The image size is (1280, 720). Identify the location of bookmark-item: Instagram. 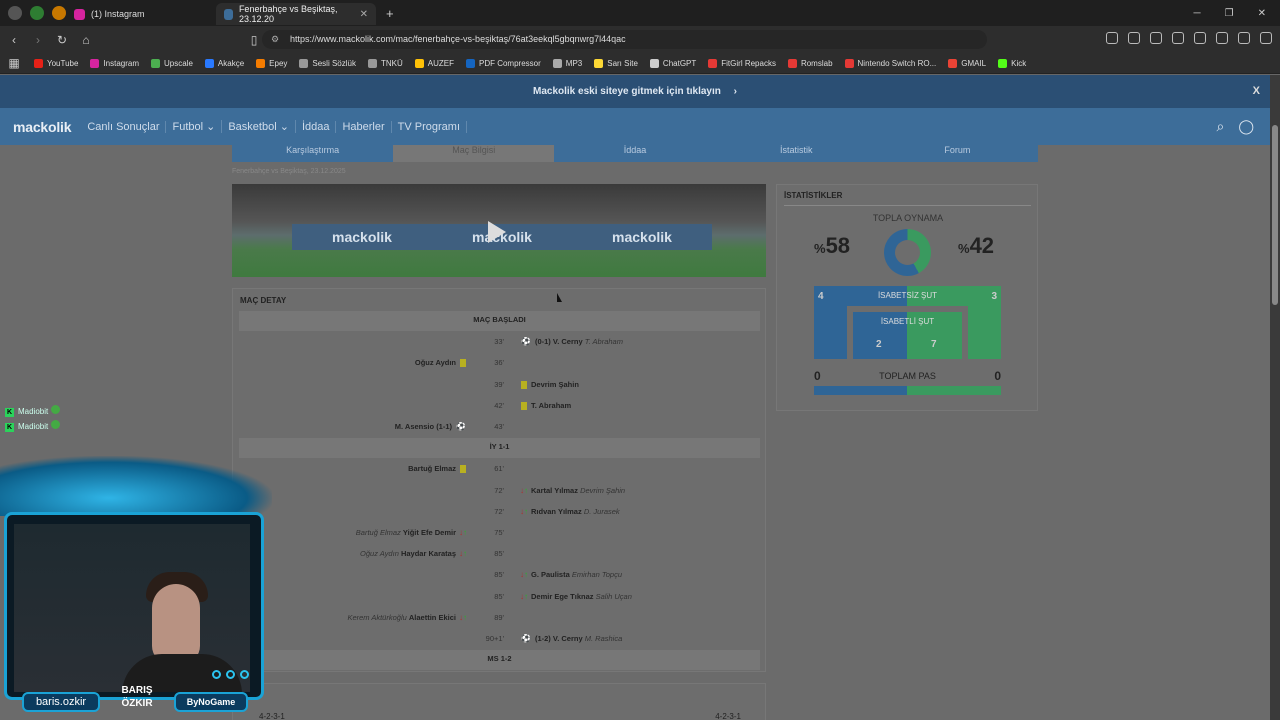
(114, 63).